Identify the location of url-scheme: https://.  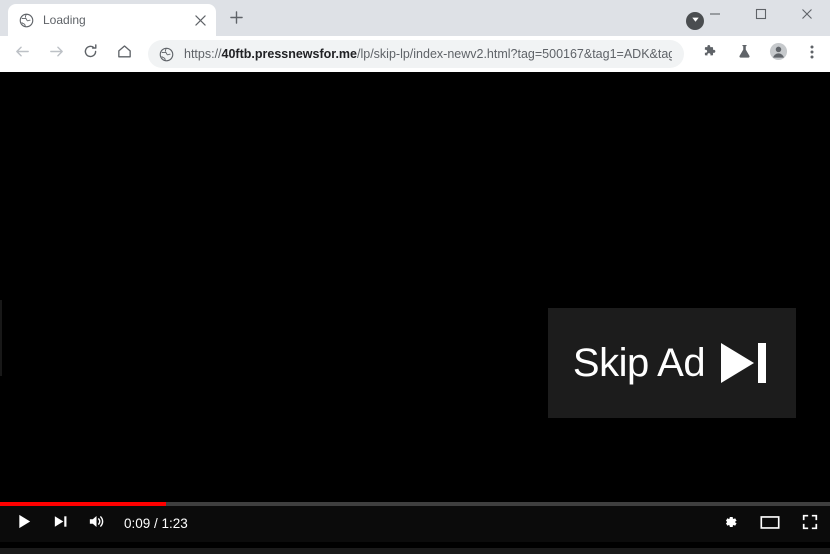
(203, 54).